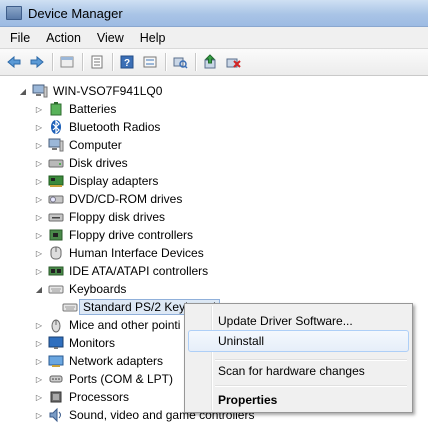  Describe the element at coordinates (56, 325) in the screenshot. I see `mouse-icon` at that location.